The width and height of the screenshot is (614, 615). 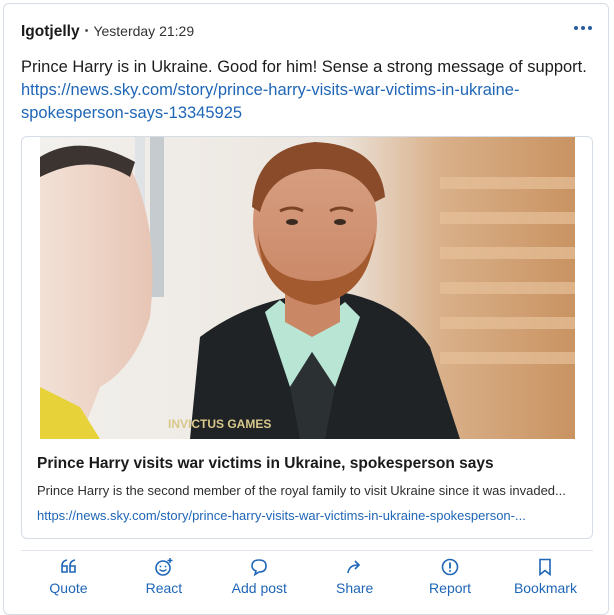 I want to click on bookmark-icon, so click(x=545, y=567).